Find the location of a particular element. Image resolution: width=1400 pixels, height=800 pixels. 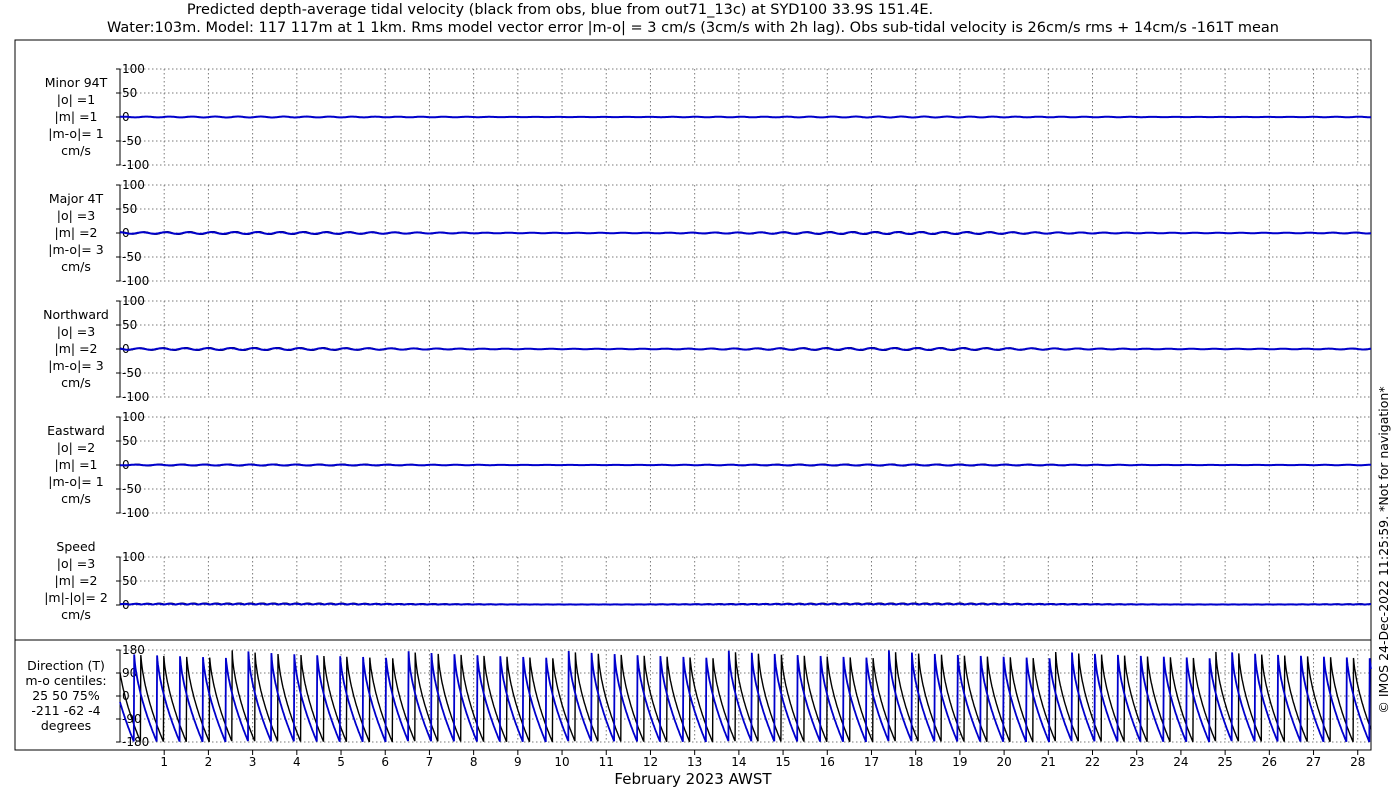

x-tick-label: 23 is located at coordinates (1136, 762).